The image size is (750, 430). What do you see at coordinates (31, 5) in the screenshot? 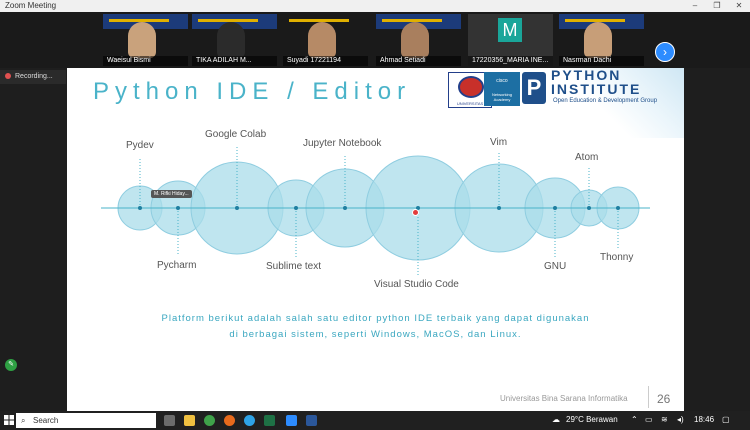
I see `window-title: Zoom Meeting` at bounding box center [31, 5].